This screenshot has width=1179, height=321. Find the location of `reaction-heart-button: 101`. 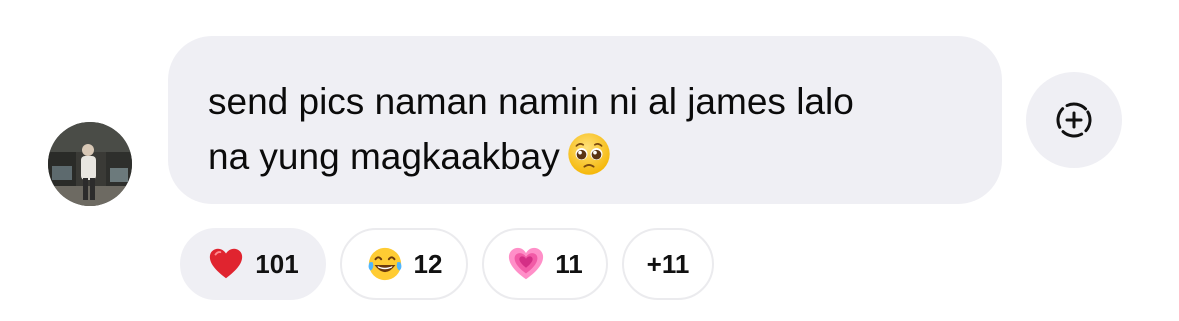

reaction-heart-button: 101 is located at coordinates (253, 264).